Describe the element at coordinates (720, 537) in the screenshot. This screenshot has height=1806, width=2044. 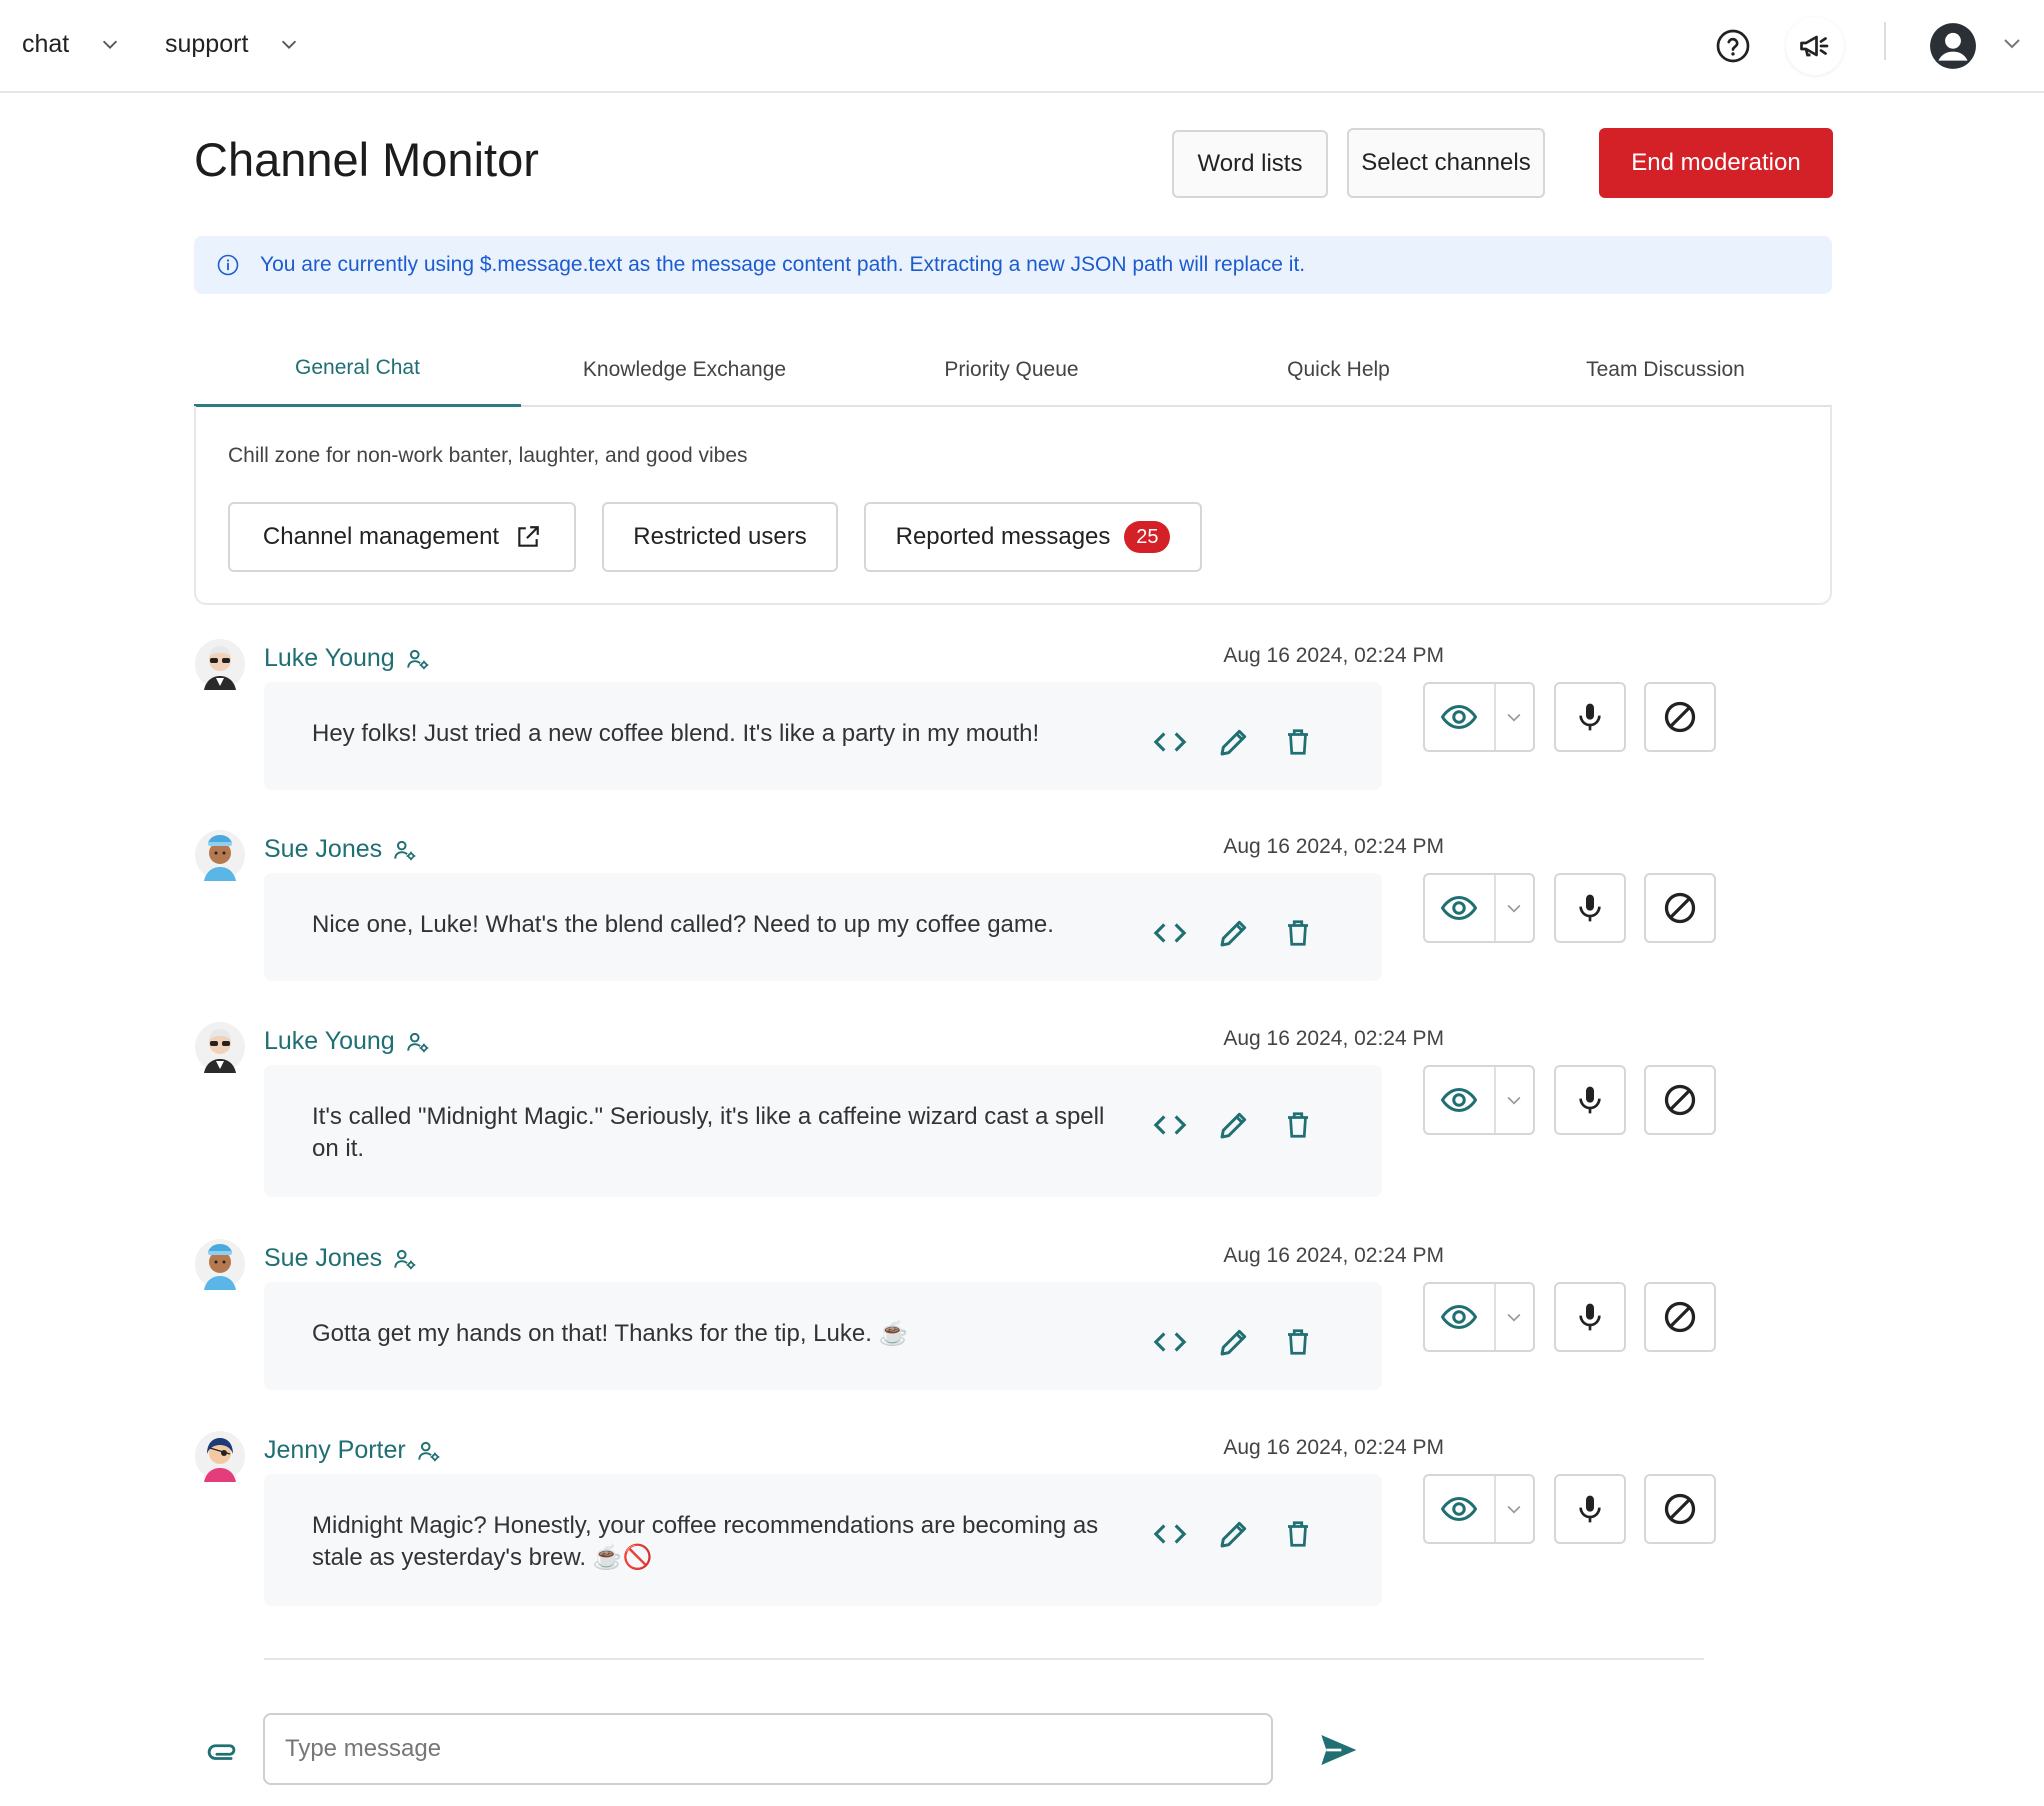
I see `restricted-users-button: Restricted users` at that location.